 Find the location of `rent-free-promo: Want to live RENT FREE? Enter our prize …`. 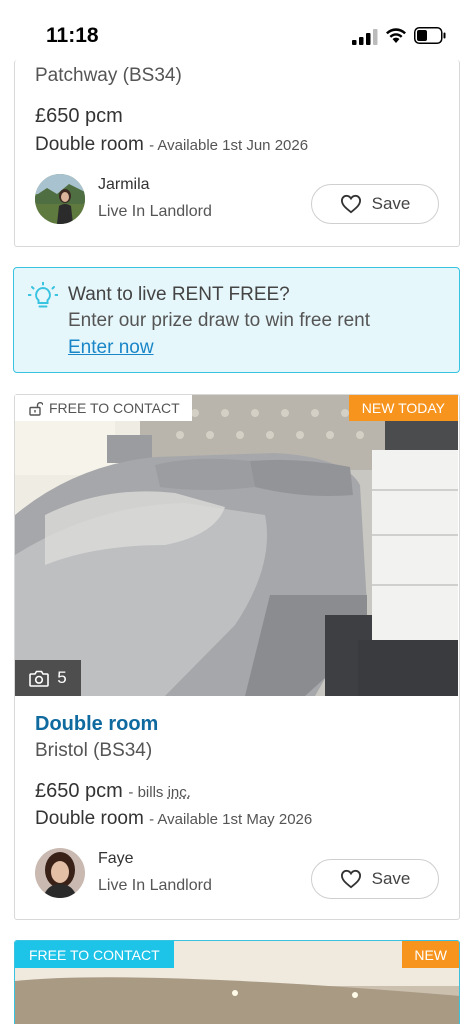

rent-free-promo: Want to live RENT FREE? Enter our prize … is located at coordinates (236, 320).